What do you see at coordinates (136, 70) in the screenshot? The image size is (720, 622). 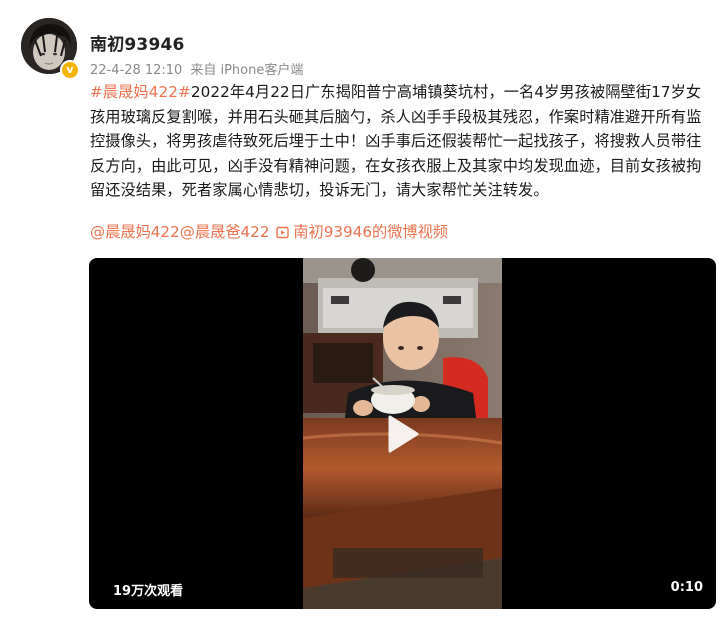 I see `post-date: 22-4-28 12:10` at bounding box center [136, 70].